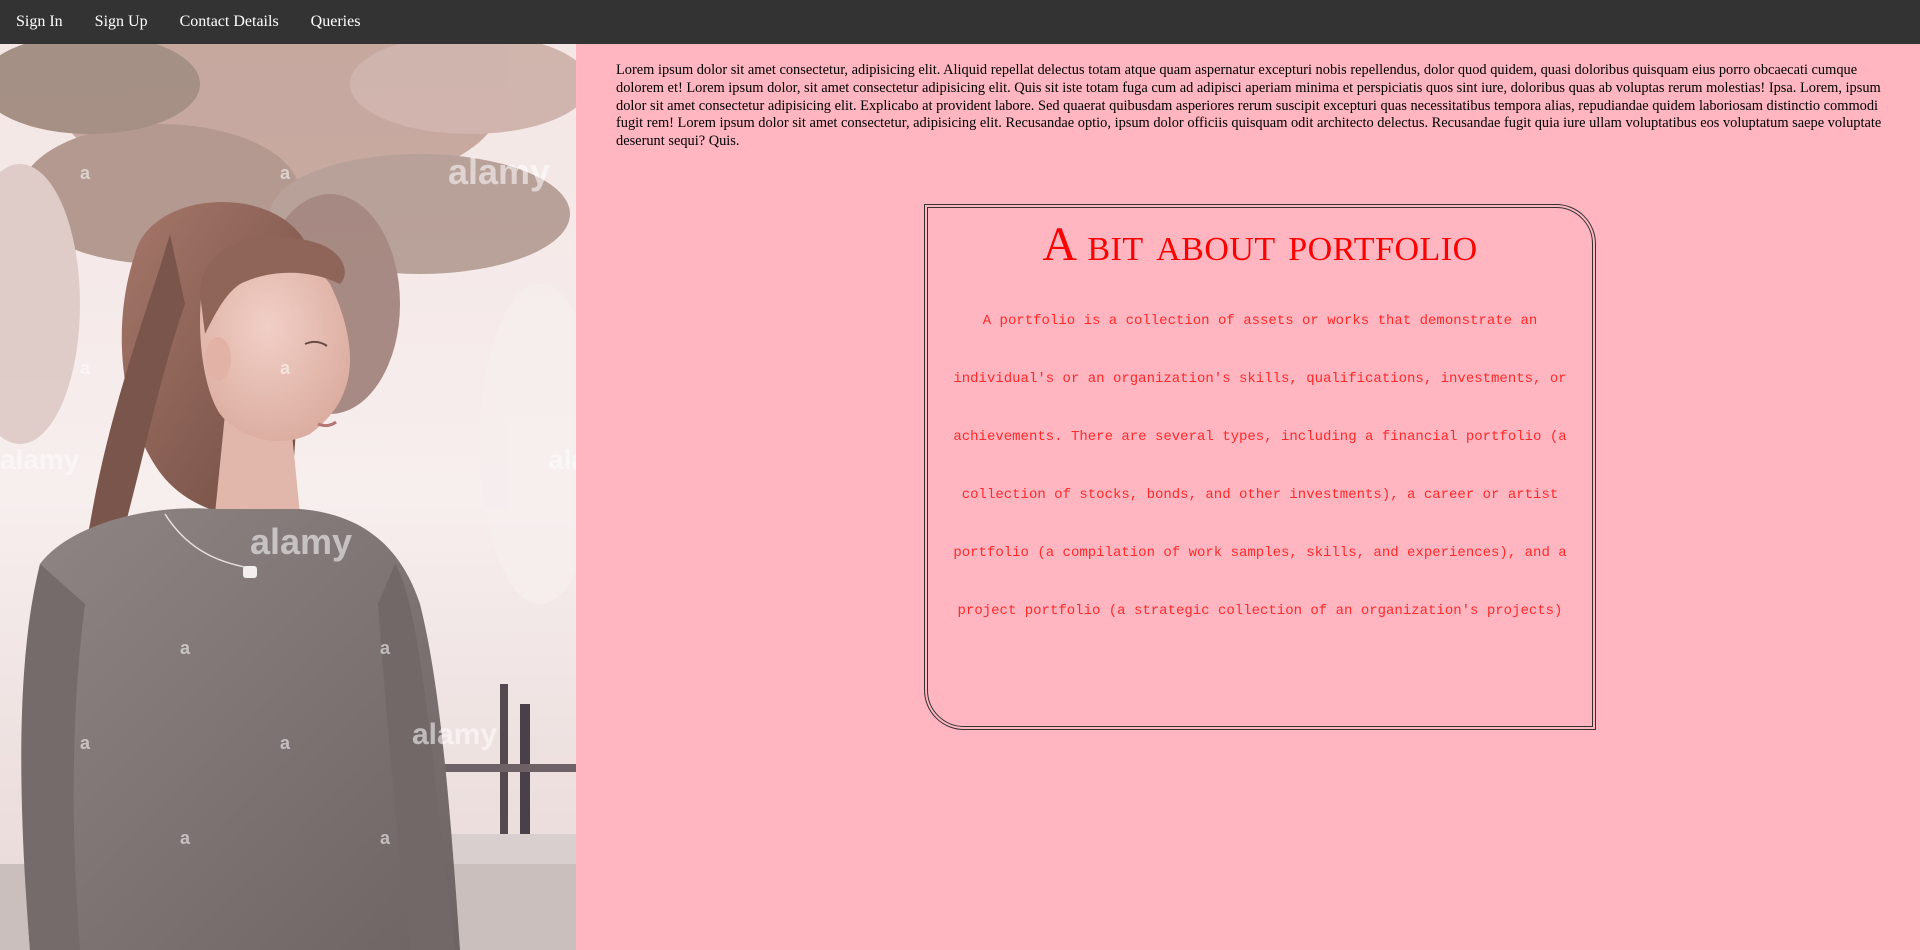 The height and width of the screenshot is (950, 1920). What do you see at coordinates (960, 22) in the screenshot?
I see `top-navigation-bar: Sign In Sign Up Contact Details Queries` at bounding box center [960, 22].